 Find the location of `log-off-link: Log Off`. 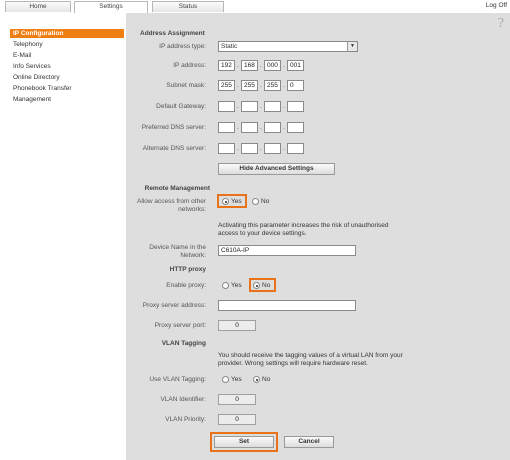

log-off-link: Log Off is located at coordinates (496, 5).